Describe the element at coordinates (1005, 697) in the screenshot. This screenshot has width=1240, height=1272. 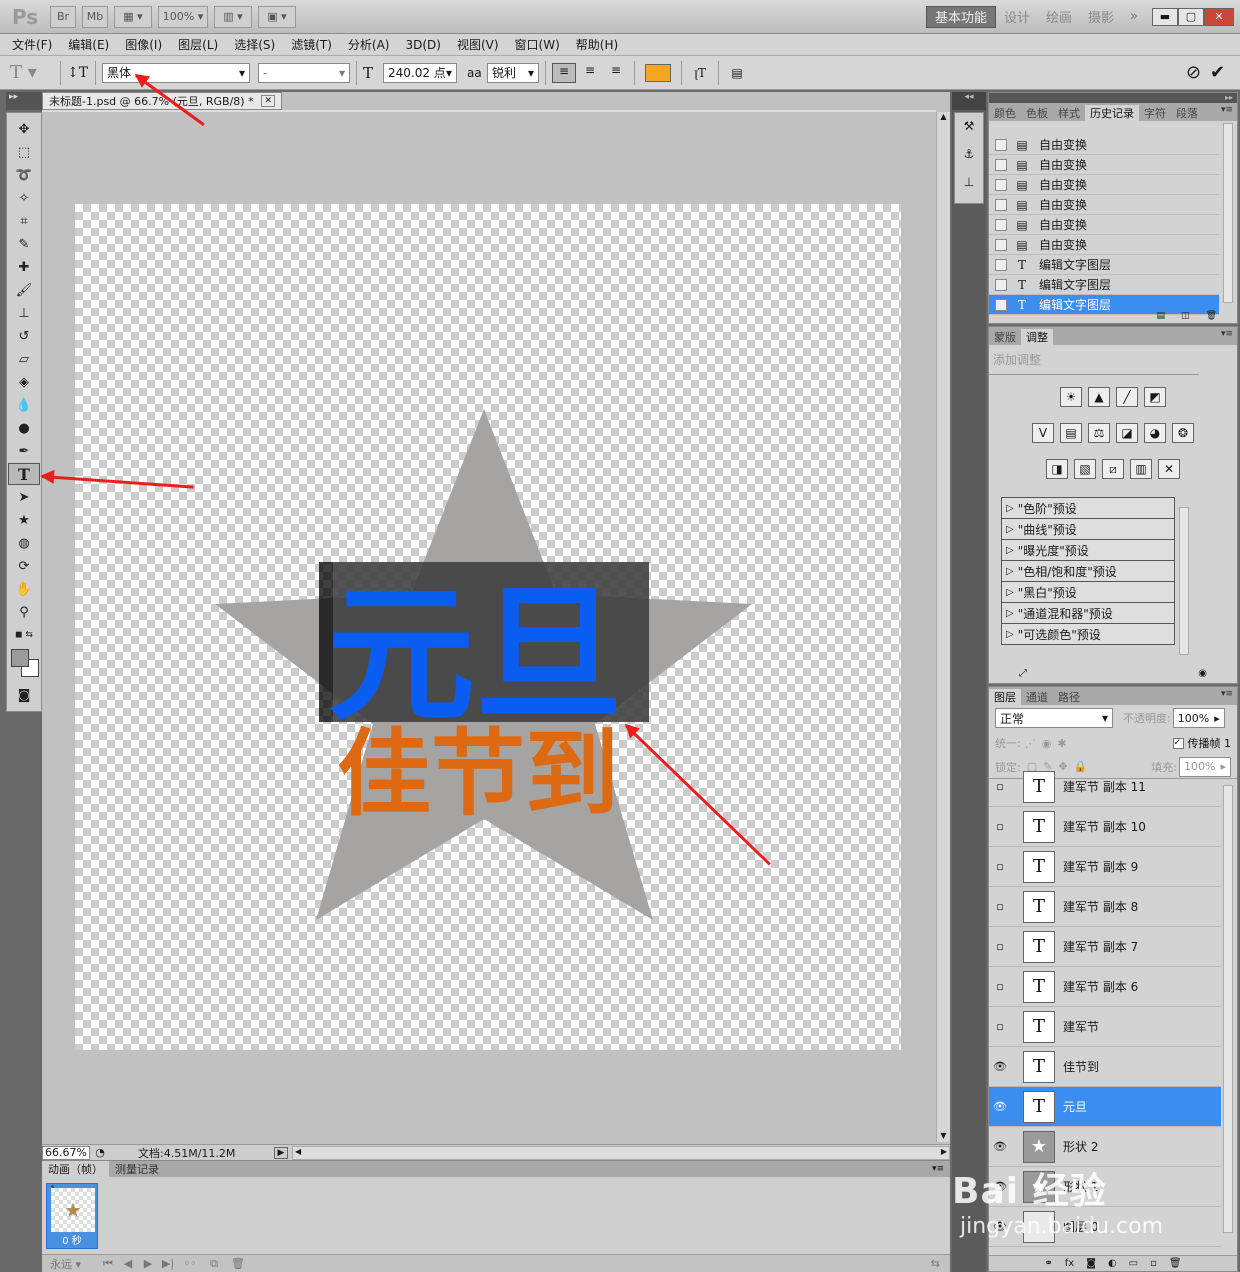
I see `tab-layers: 图层` at that location.